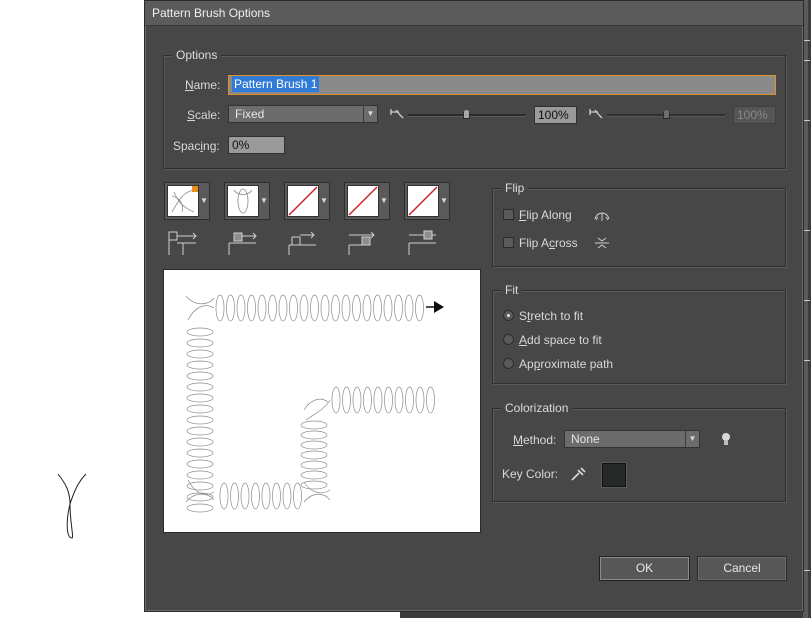 The width and height of the screenshot is (811, 618). I want to click on colorization-method-value: None, so click(585, 439).